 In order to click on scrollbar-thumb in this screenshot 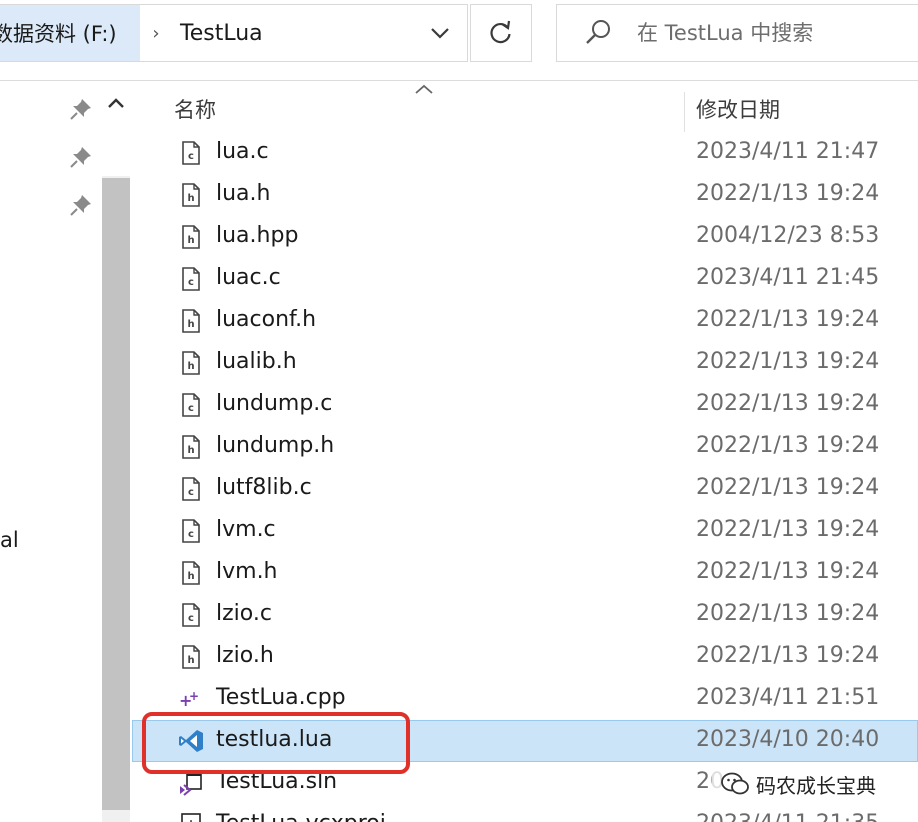, I will do `click(116, 494)`.